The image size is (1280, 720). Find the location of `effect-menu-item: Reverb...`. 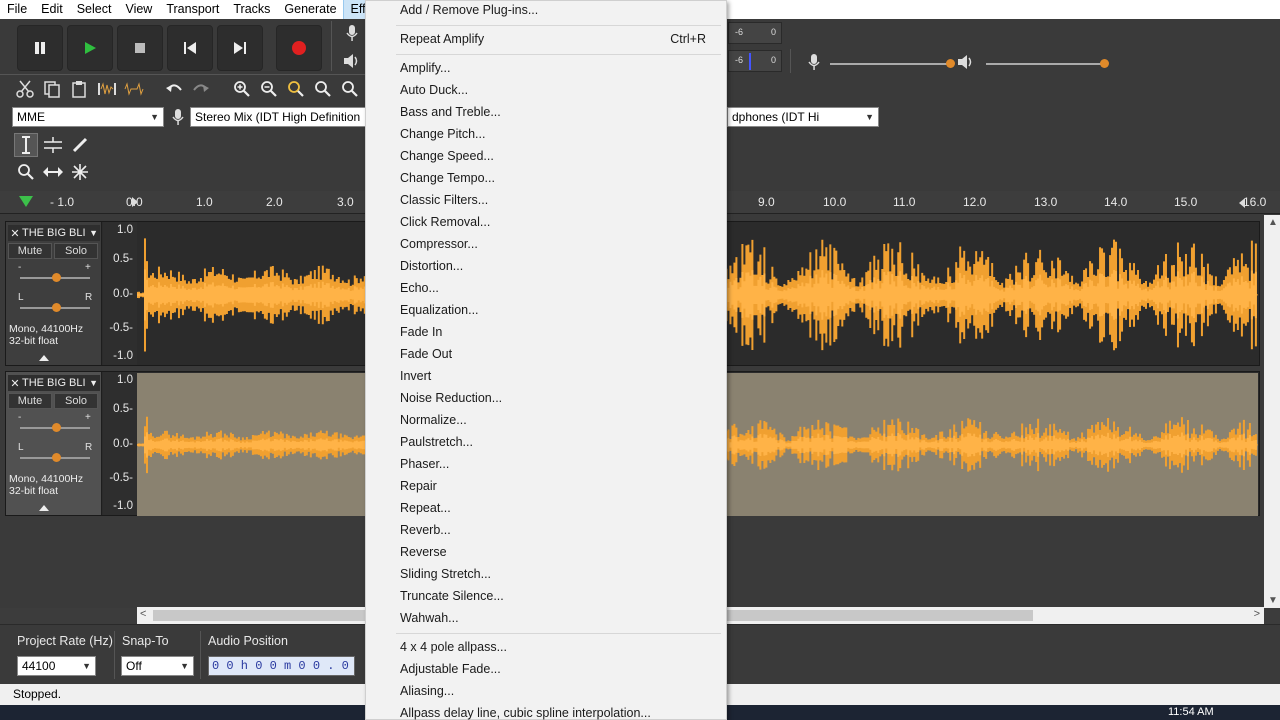

effect-menu-item: Reverb... is located at coordinates (425, 530).